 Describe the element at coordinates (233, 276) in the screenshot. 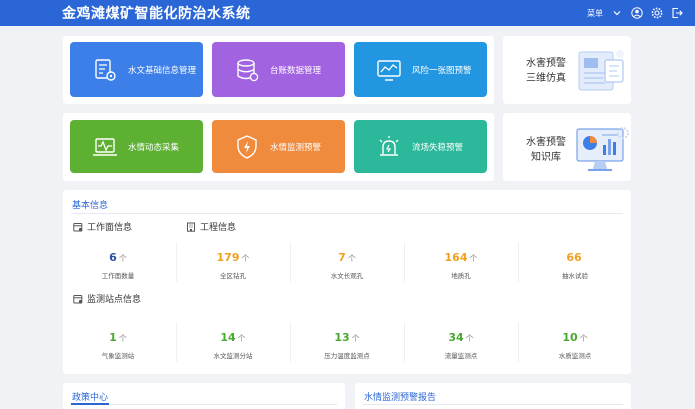

I see `stat-label: 全区钻孔` at that location.